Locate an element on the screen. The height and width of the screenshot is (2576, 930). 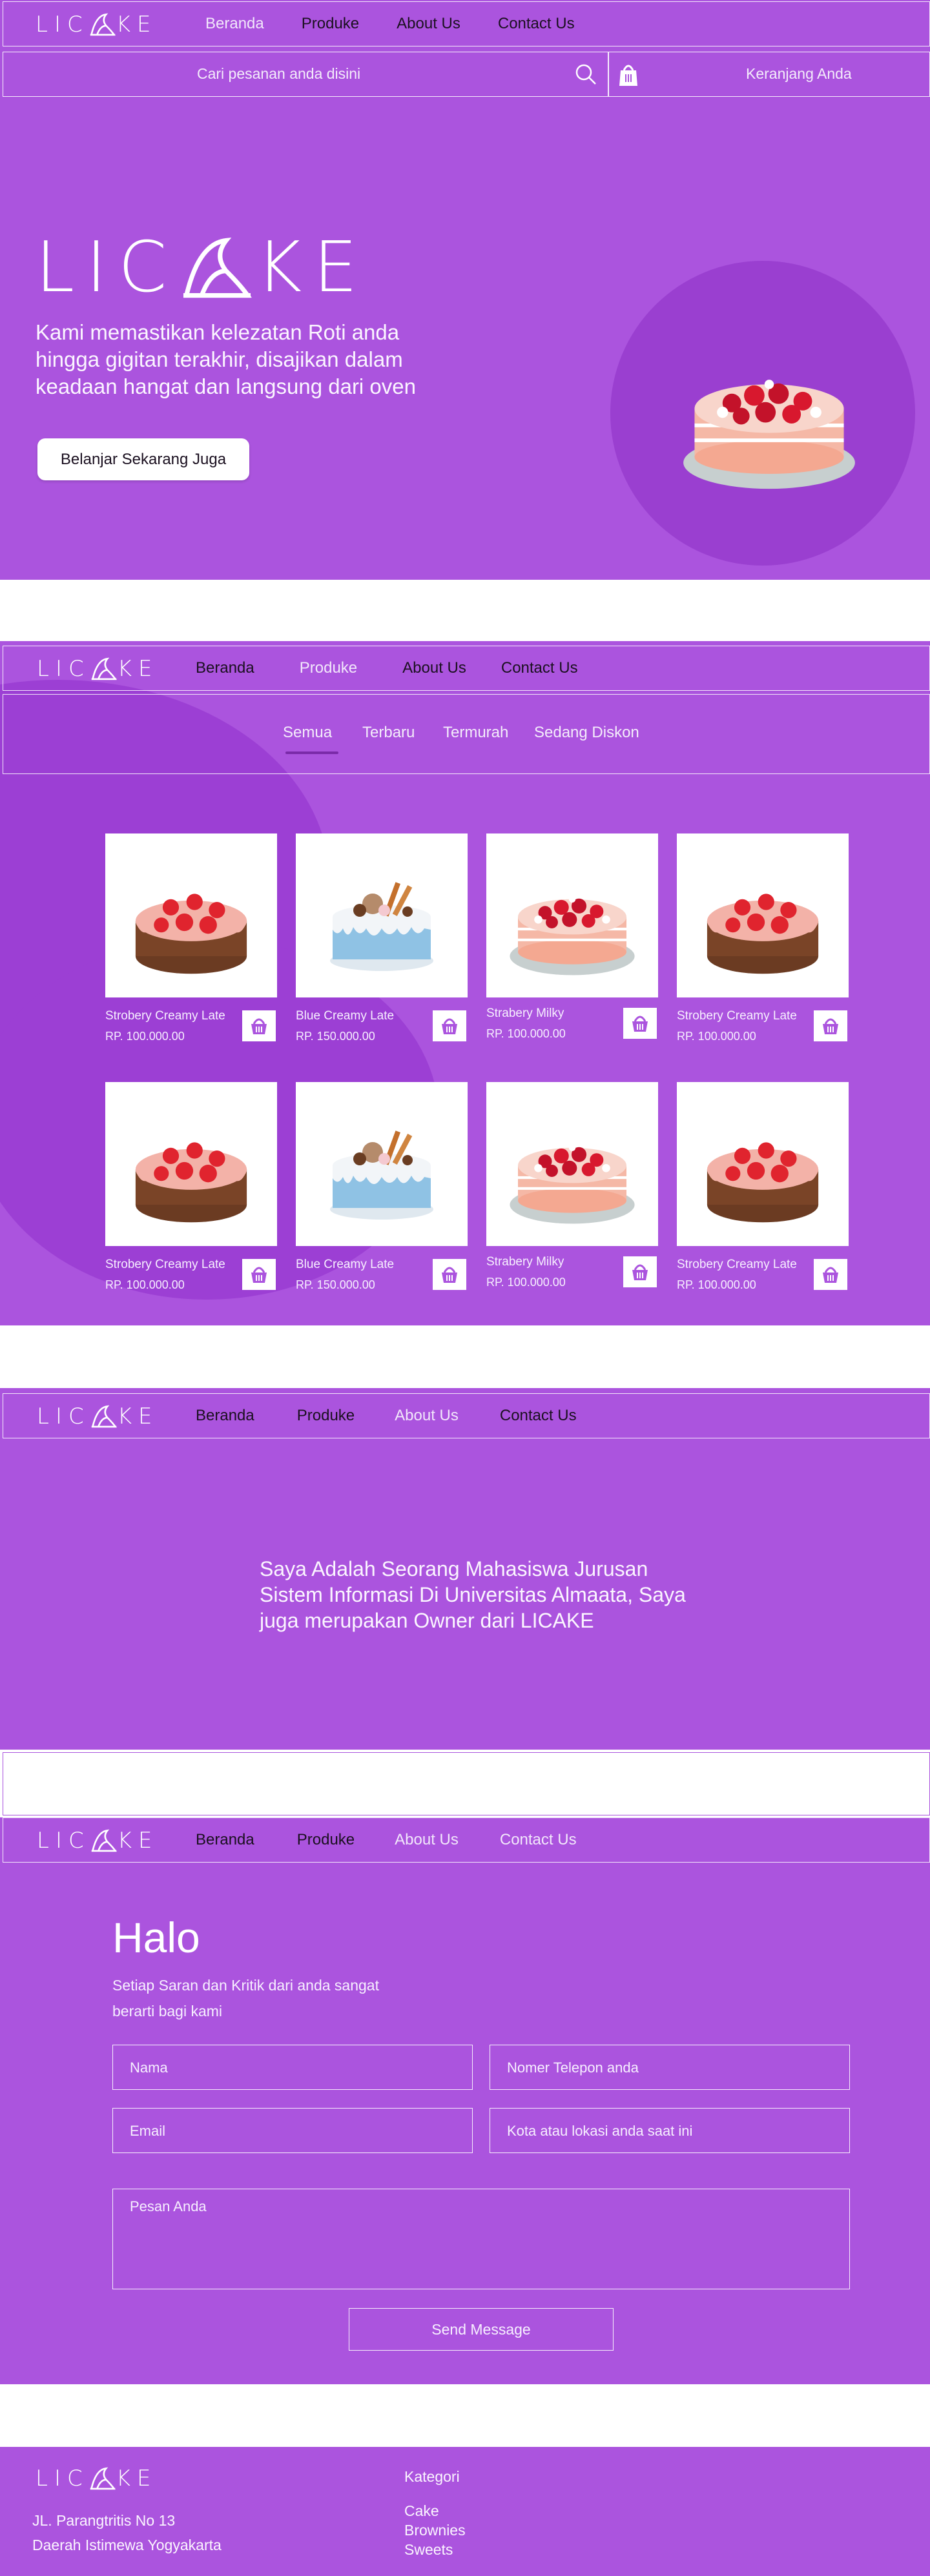
message-field: Pesan Anda is located at coordinates (481, 2239).